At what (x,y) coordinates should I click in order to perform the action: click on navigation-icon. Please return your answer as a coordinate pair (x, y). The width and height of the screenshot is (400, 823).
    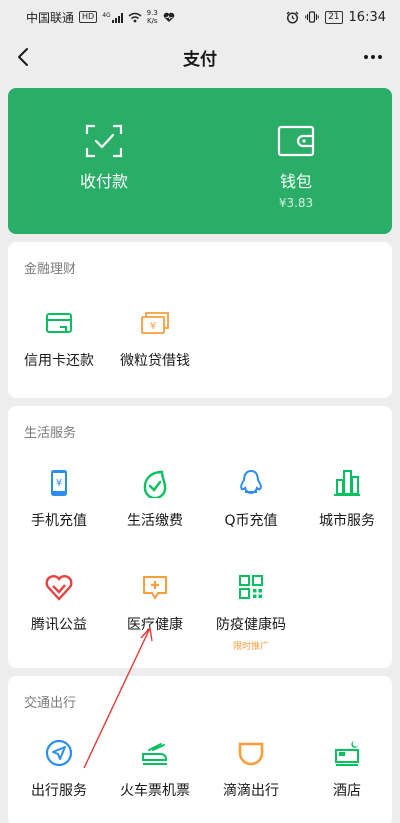
    Looking at the image, I should click on (59, 753).